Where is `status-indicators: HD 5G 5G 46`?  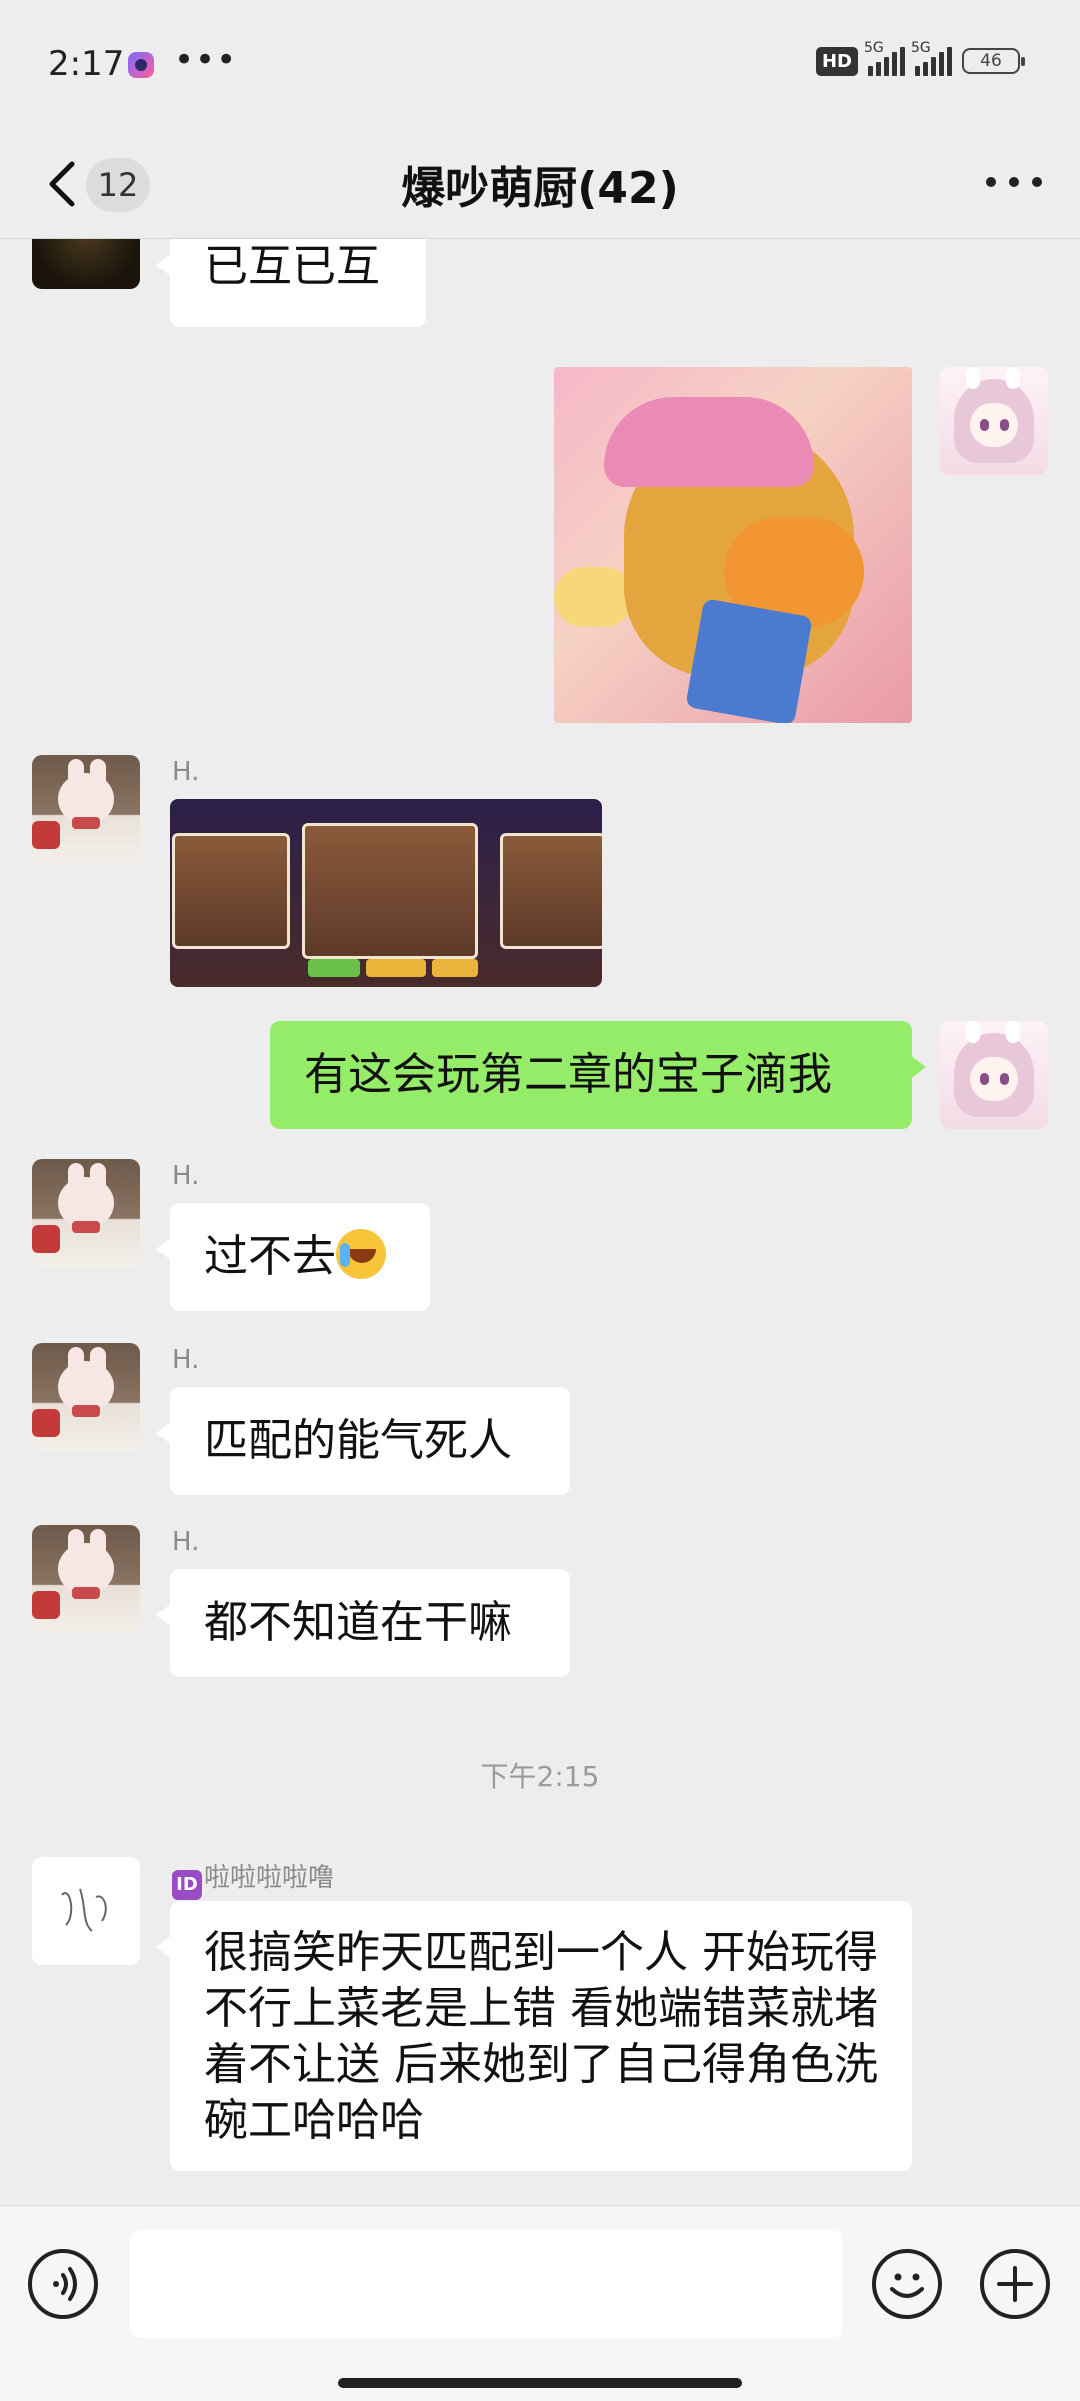 status-indicators: HD 5G 5G 46 is located at coordinates (920, 58).